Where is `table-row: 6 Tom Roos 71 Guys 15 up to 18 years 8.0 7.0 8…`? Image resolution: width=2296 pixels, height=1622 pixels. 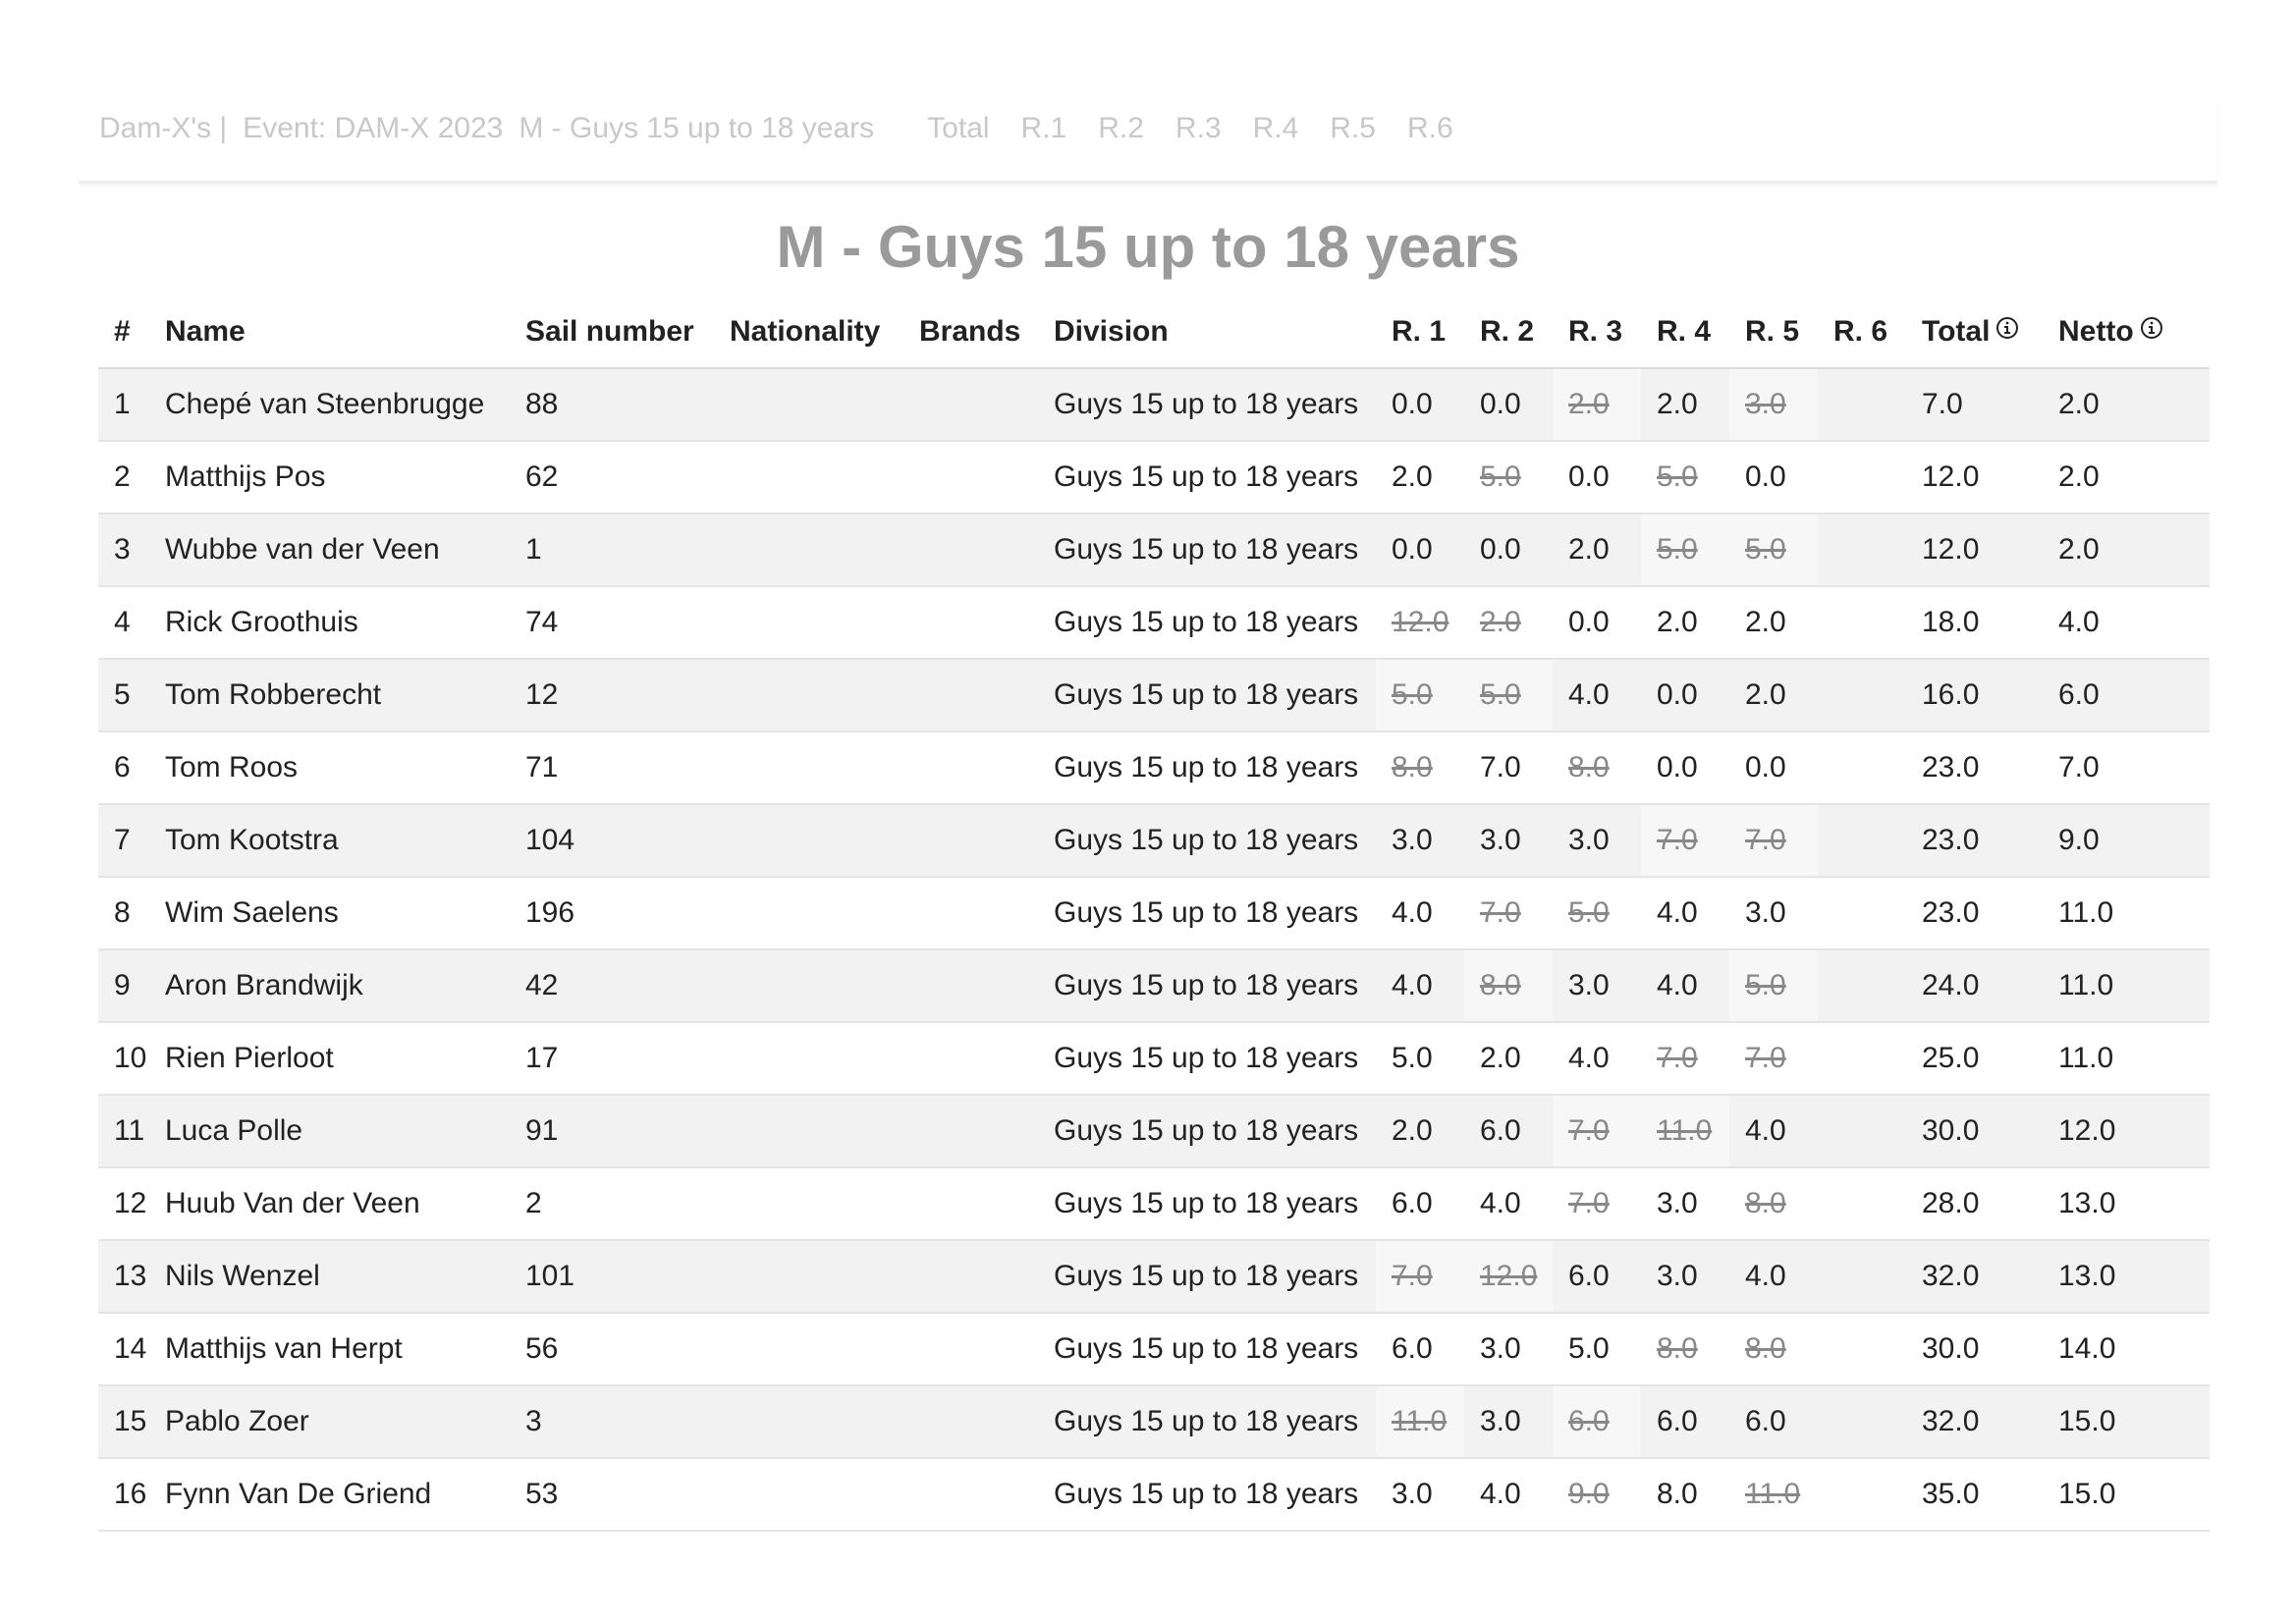 table-row: 6 Tom Roos 71 Guys 15 up to 18 years 8.0 7.0 8… is located at coordinates (1154, 768).